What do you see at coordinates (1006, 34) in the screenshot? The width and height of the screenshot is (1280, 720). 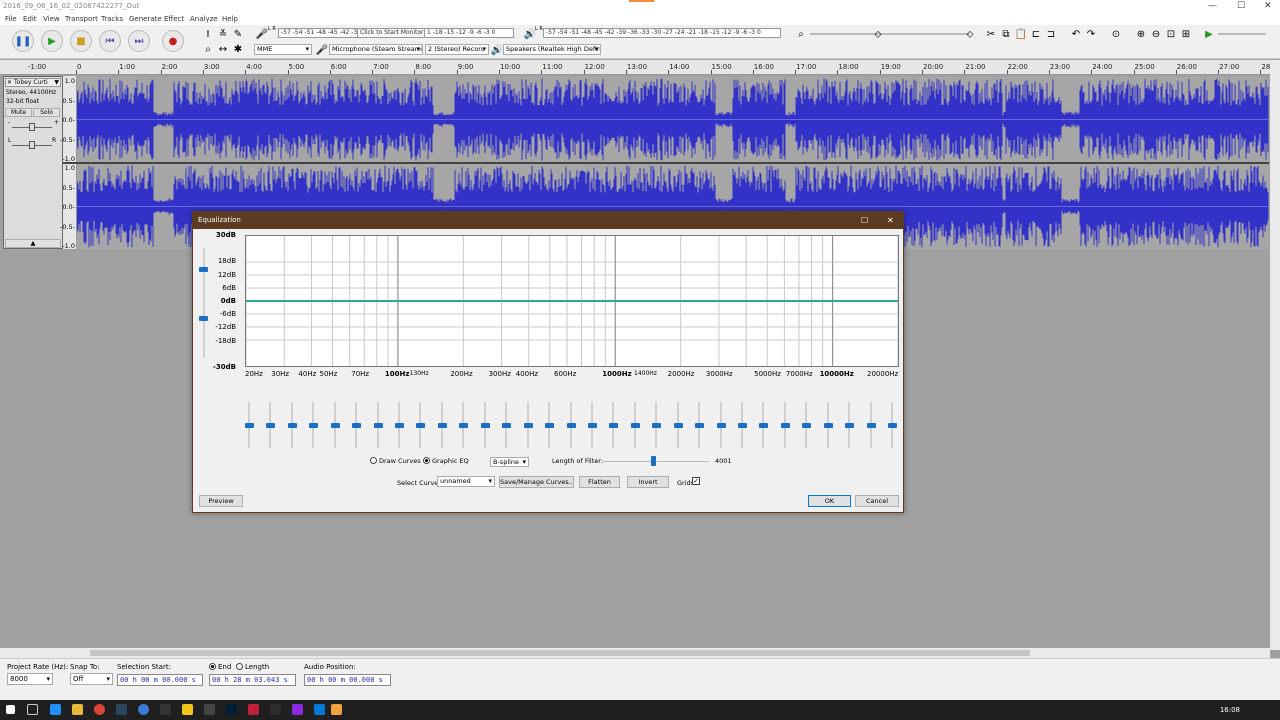 I see `copy-icon: ⧉` at bounding box center [1006, 34].